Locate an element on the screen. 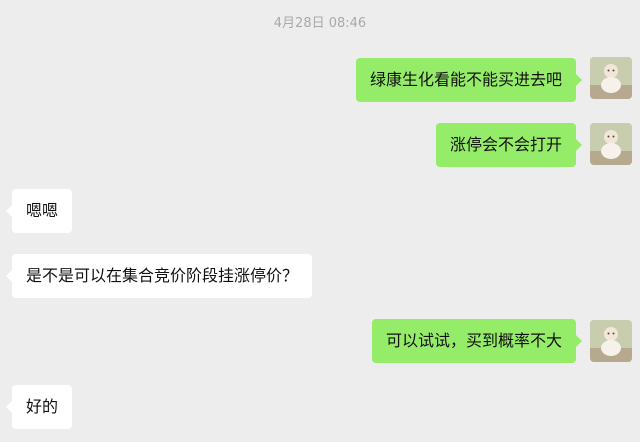 Image resolution: width=640 pixels, height=442 pixels. message-bubble-outgoing: 涨停会不会打开 is located at coordinates (509, 145).